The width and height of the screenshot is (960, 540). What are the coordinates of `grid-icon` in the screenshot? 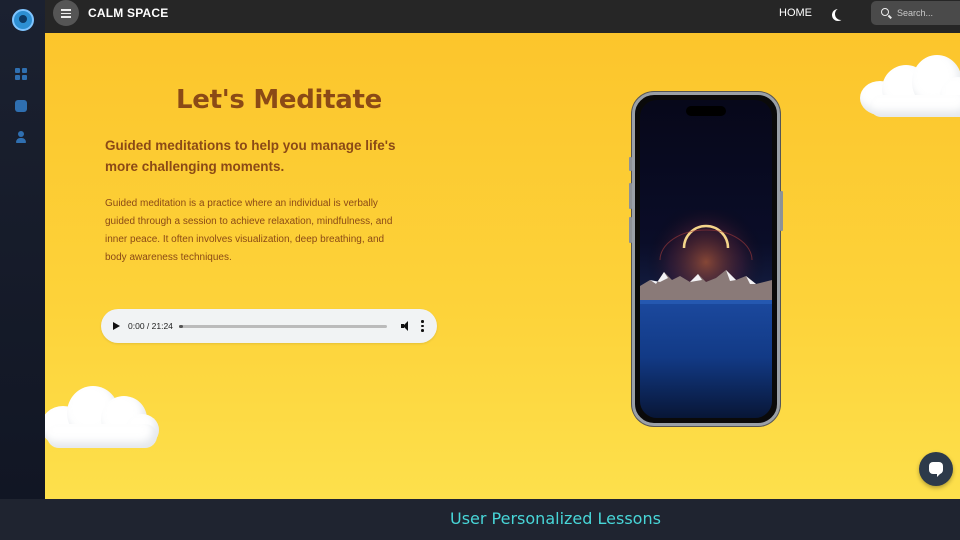 It's located at (21, 74).